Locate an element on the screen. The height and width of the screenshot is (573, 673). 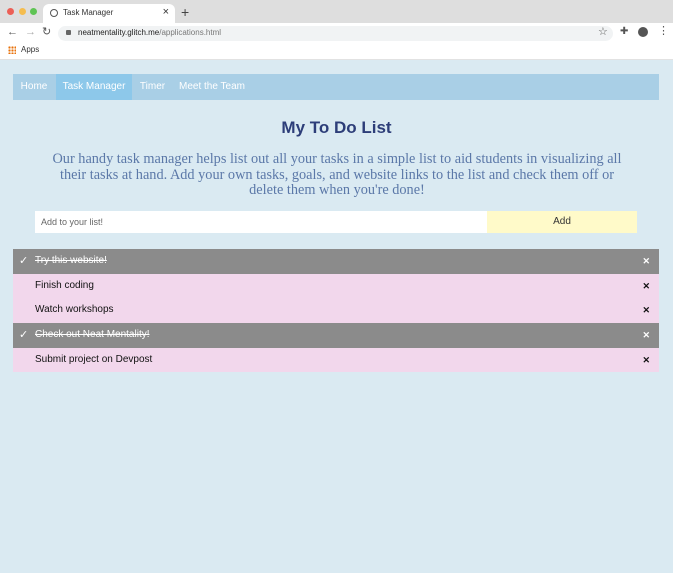
task-item: Submit project on Devpost ✕ is located at coordinates (336, 360).